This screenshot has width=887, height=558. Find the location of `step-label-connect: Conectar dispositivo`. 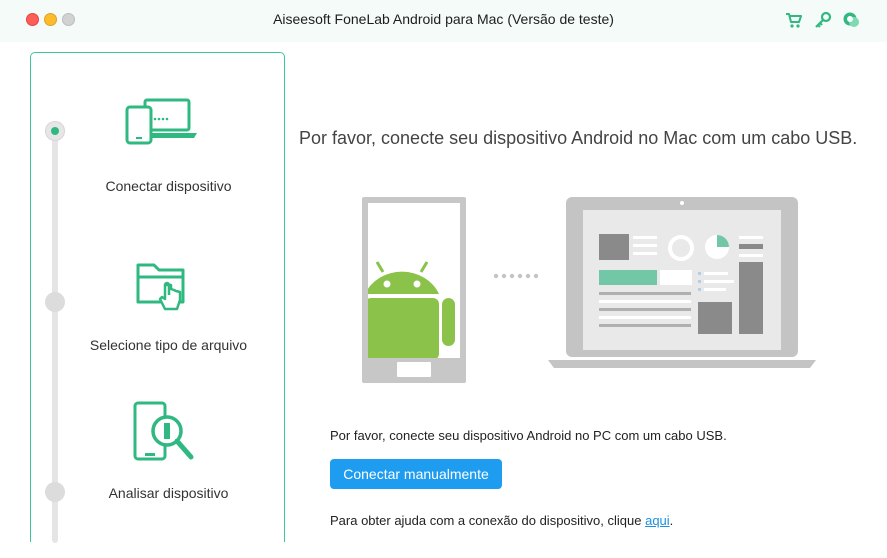

step-label-connect: Conectar dispositivo is located at coordinates (168, 186).